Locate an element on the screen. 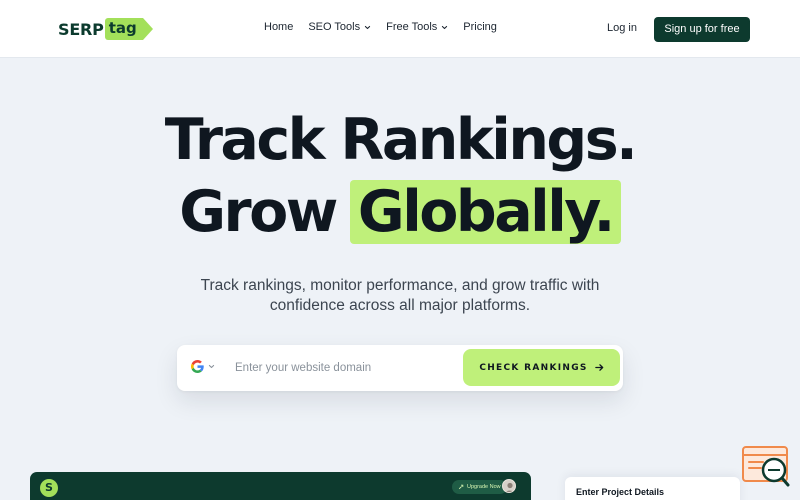 This screenshot has height=500, width=800. search-engine-selector is located at coordinates (203, 366).